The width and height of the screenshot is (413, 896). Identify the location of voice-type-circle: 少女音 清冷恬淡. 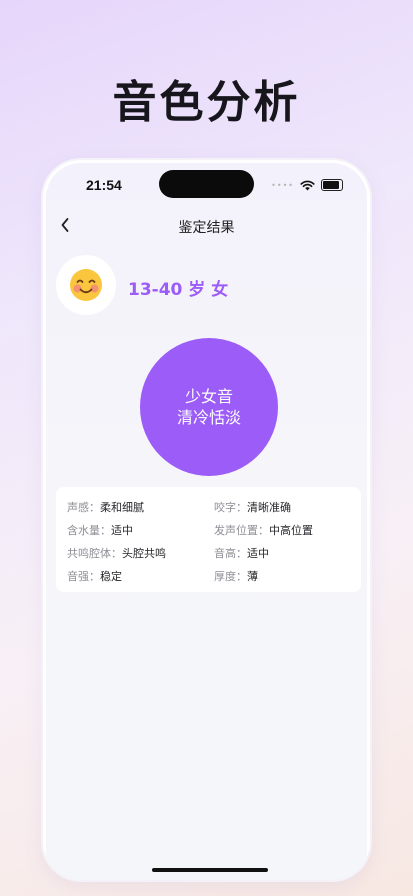
(209, 407).